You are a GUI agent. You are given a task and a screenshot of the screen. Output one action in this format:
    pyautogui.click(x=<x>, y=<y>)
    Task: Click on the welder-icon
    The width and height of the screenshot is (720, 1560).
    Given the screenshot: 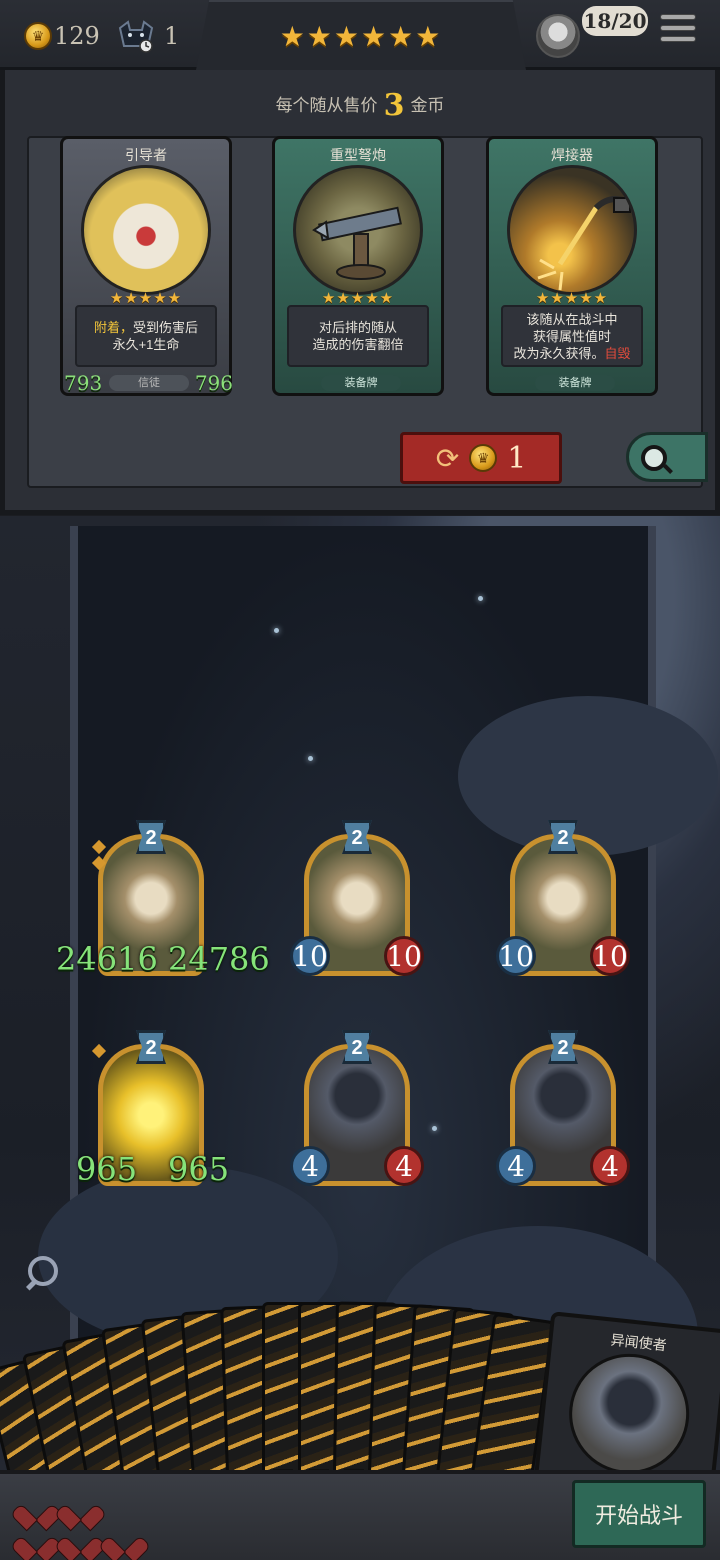 What is the action you would take?
    pyautogui.click(x=584, y=243)
    